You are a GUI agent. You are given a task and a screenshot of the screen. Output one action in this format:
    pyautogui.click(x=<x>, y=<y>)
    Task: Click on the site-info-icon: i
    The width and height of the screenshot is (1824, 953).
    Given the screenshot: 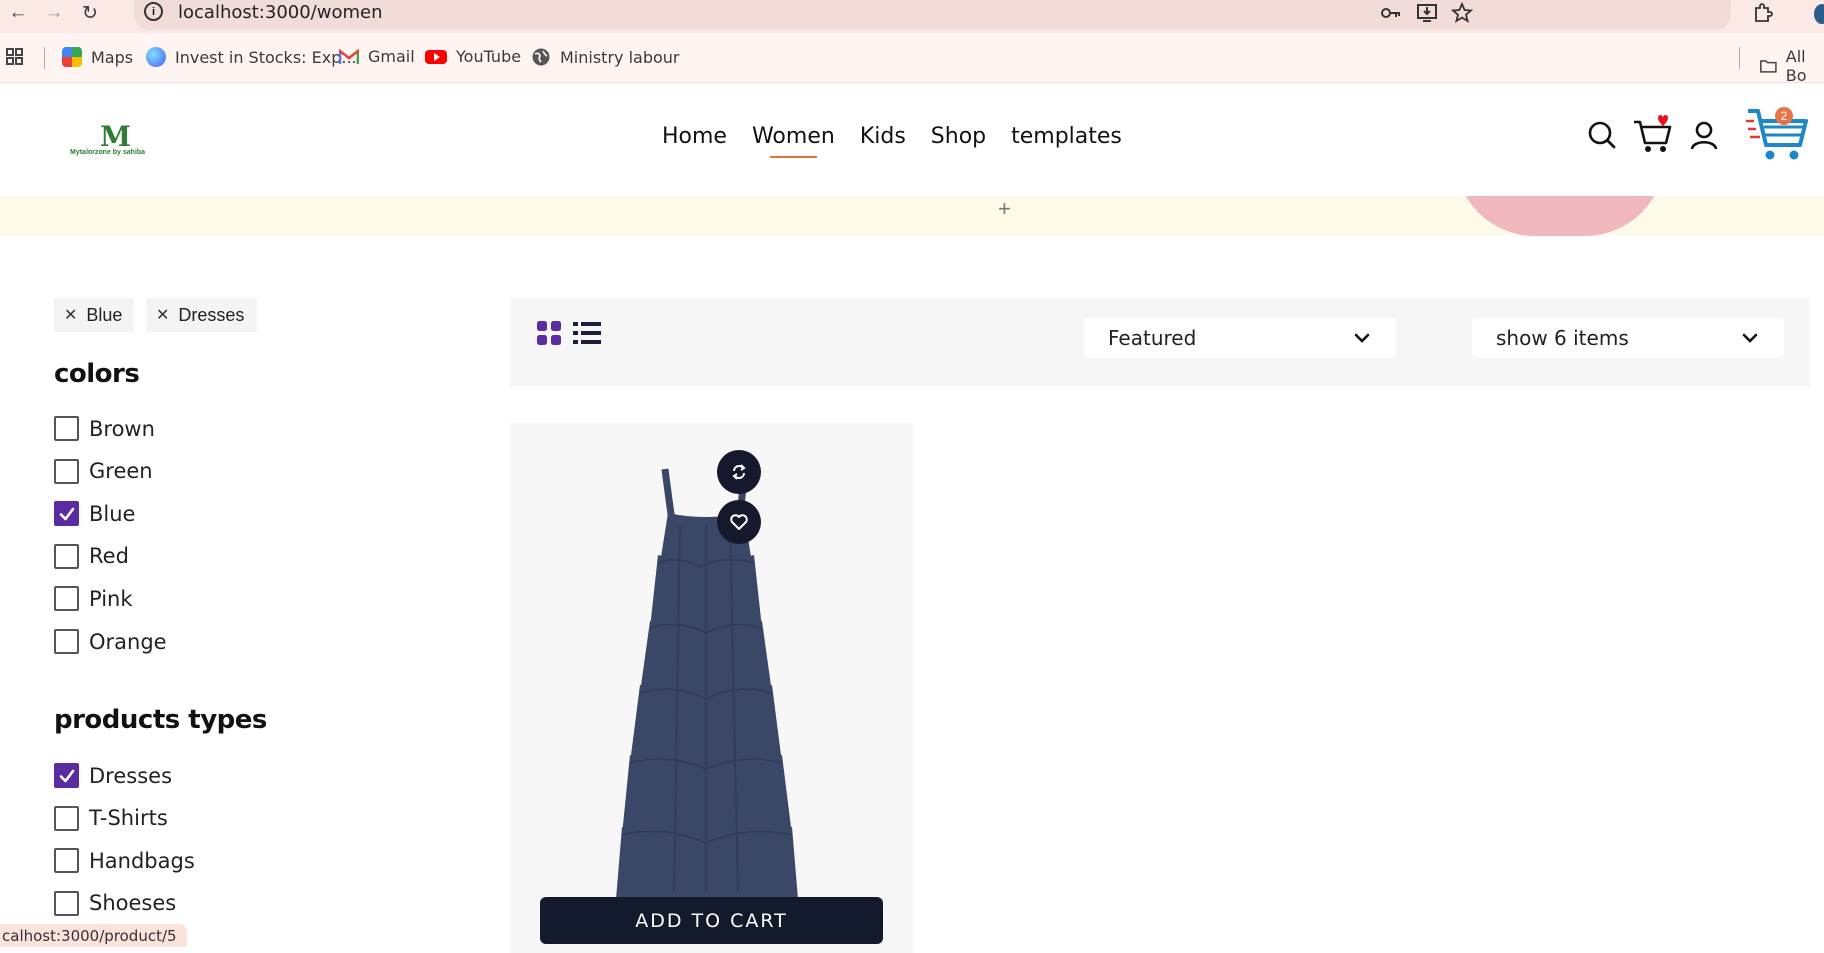 What is the action you would take?
    pyautogui.click(x=153, y=11)
    